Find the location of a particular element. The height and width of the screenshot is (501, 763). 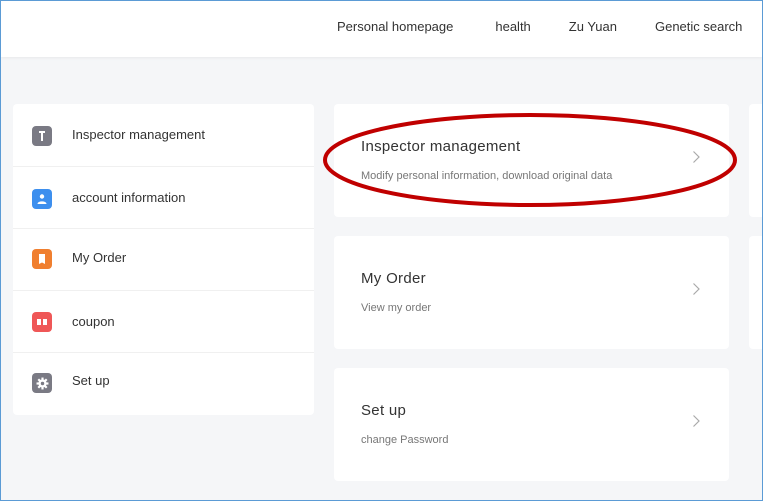

sidebar-item-inspector-management: Inspector management is located at coordinates (163, 135).